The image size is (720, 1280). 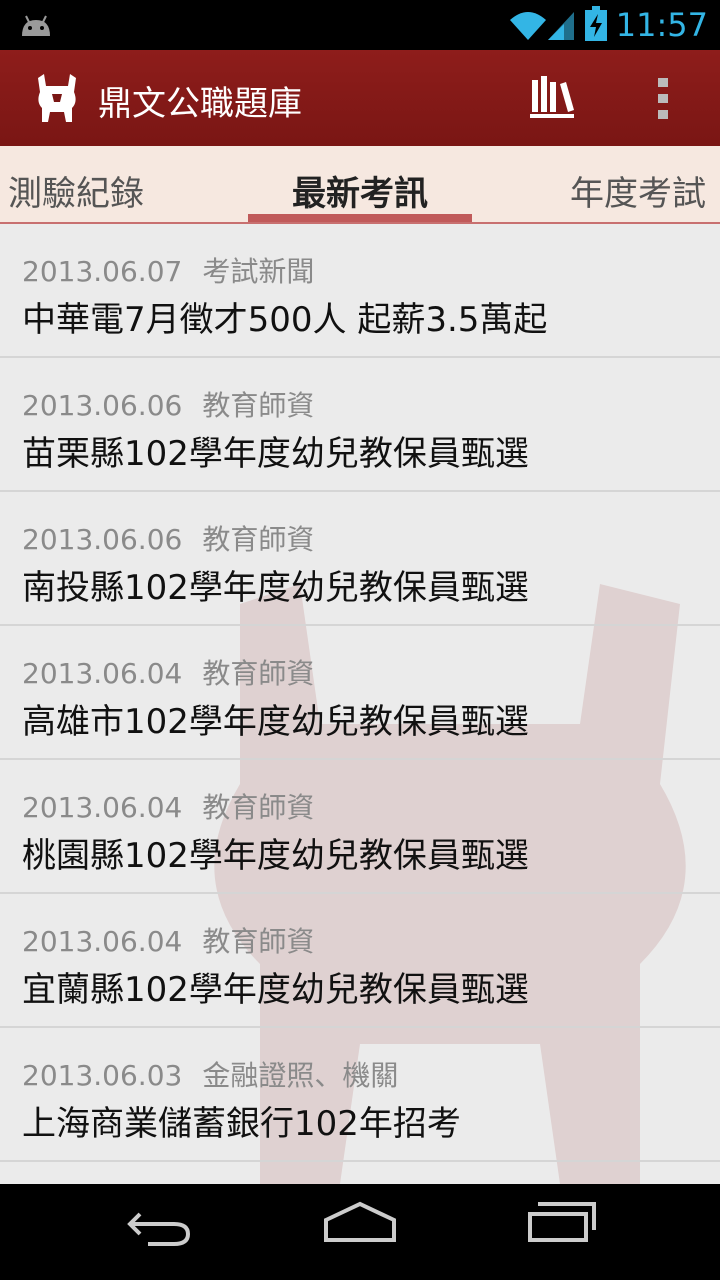 I want to click on list-item: 2013.06.04 教育師資 桃園縣102學年度幼兒教保員甄選, so click(x=360, y=827).